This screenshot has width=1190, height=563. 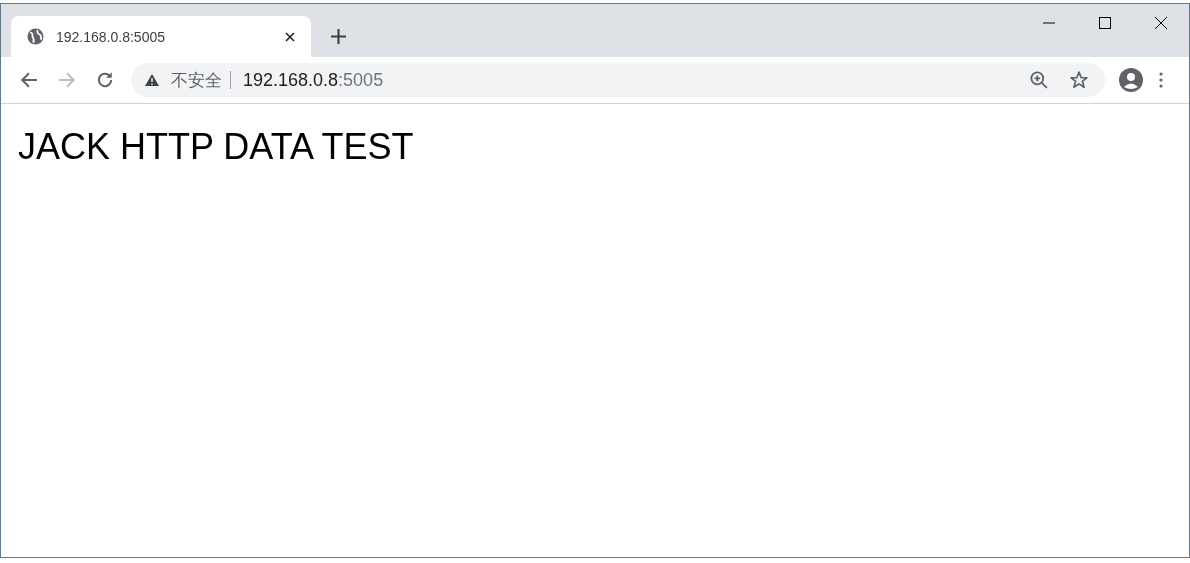 I want to click on security-label: 不安全, so click(x=196, y=80).